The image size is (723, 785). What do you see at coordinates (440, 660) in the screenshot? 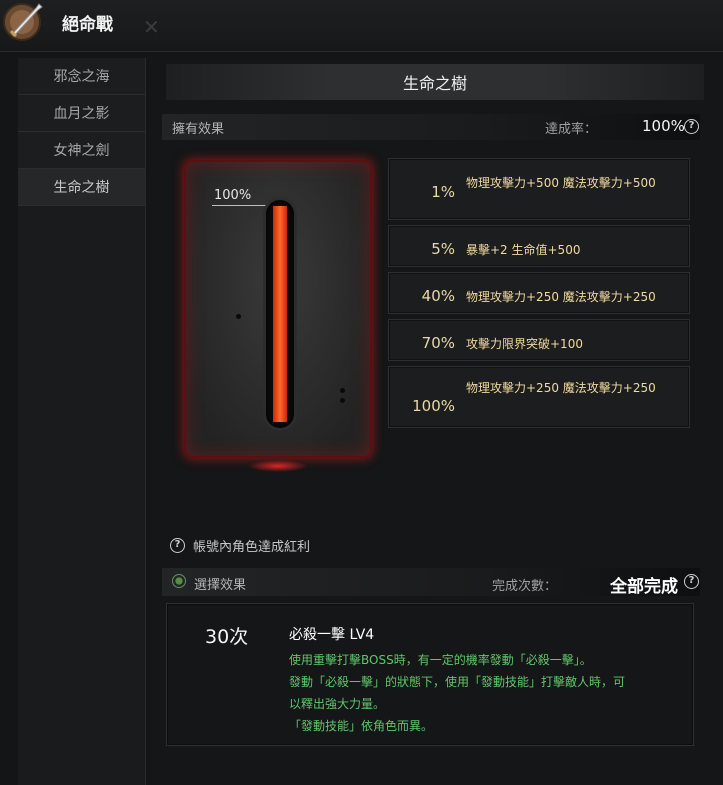
I see `skill-description-line: 使用重擊打擊BOSS時，有一定的機率發動「必殺一擊」。` at bounding box center [440, 660].